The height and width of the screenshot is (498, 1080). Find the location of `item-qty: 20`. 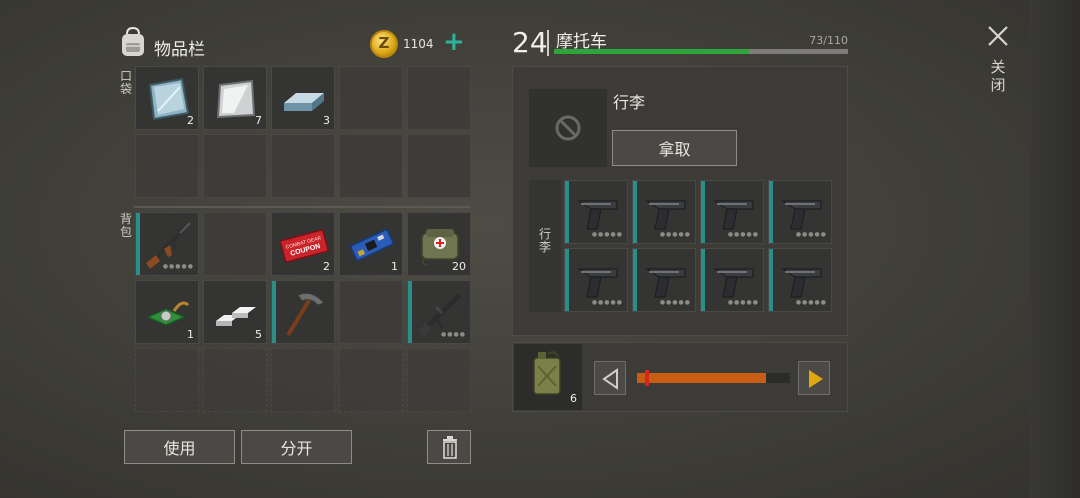

item-qty: 20 is located at coordinates (459, 266).